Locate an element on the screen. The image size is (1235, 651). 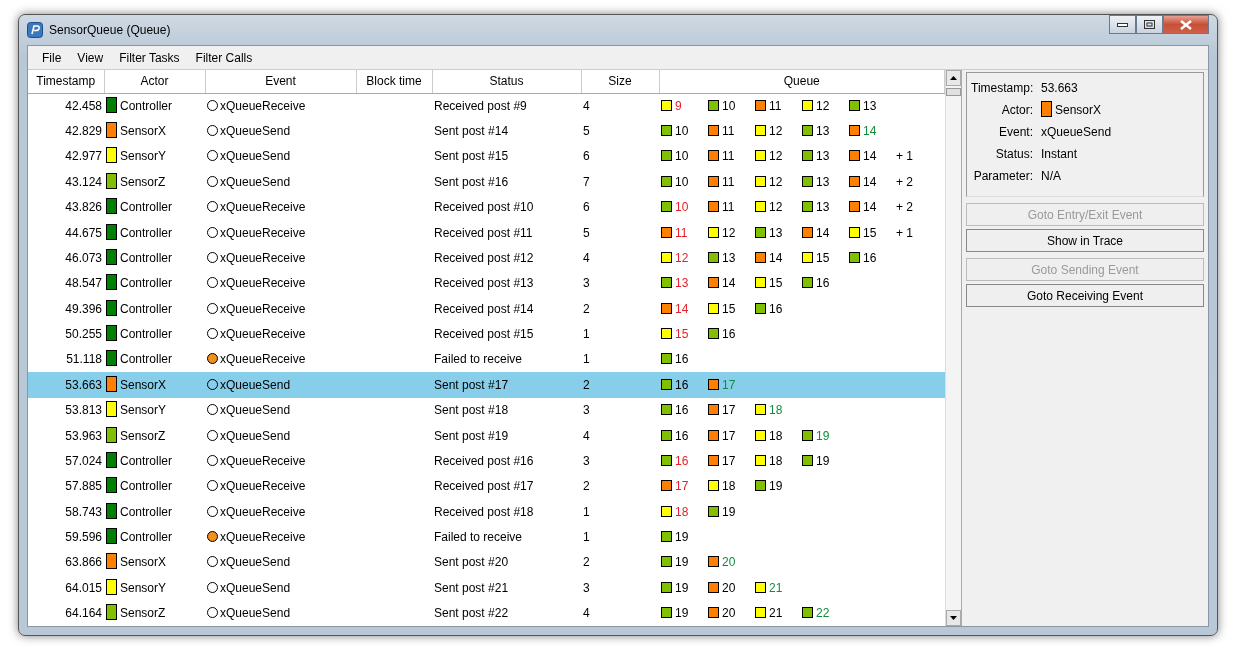
timestamp-cell: 50.255 is located at coordinates (83, 334).